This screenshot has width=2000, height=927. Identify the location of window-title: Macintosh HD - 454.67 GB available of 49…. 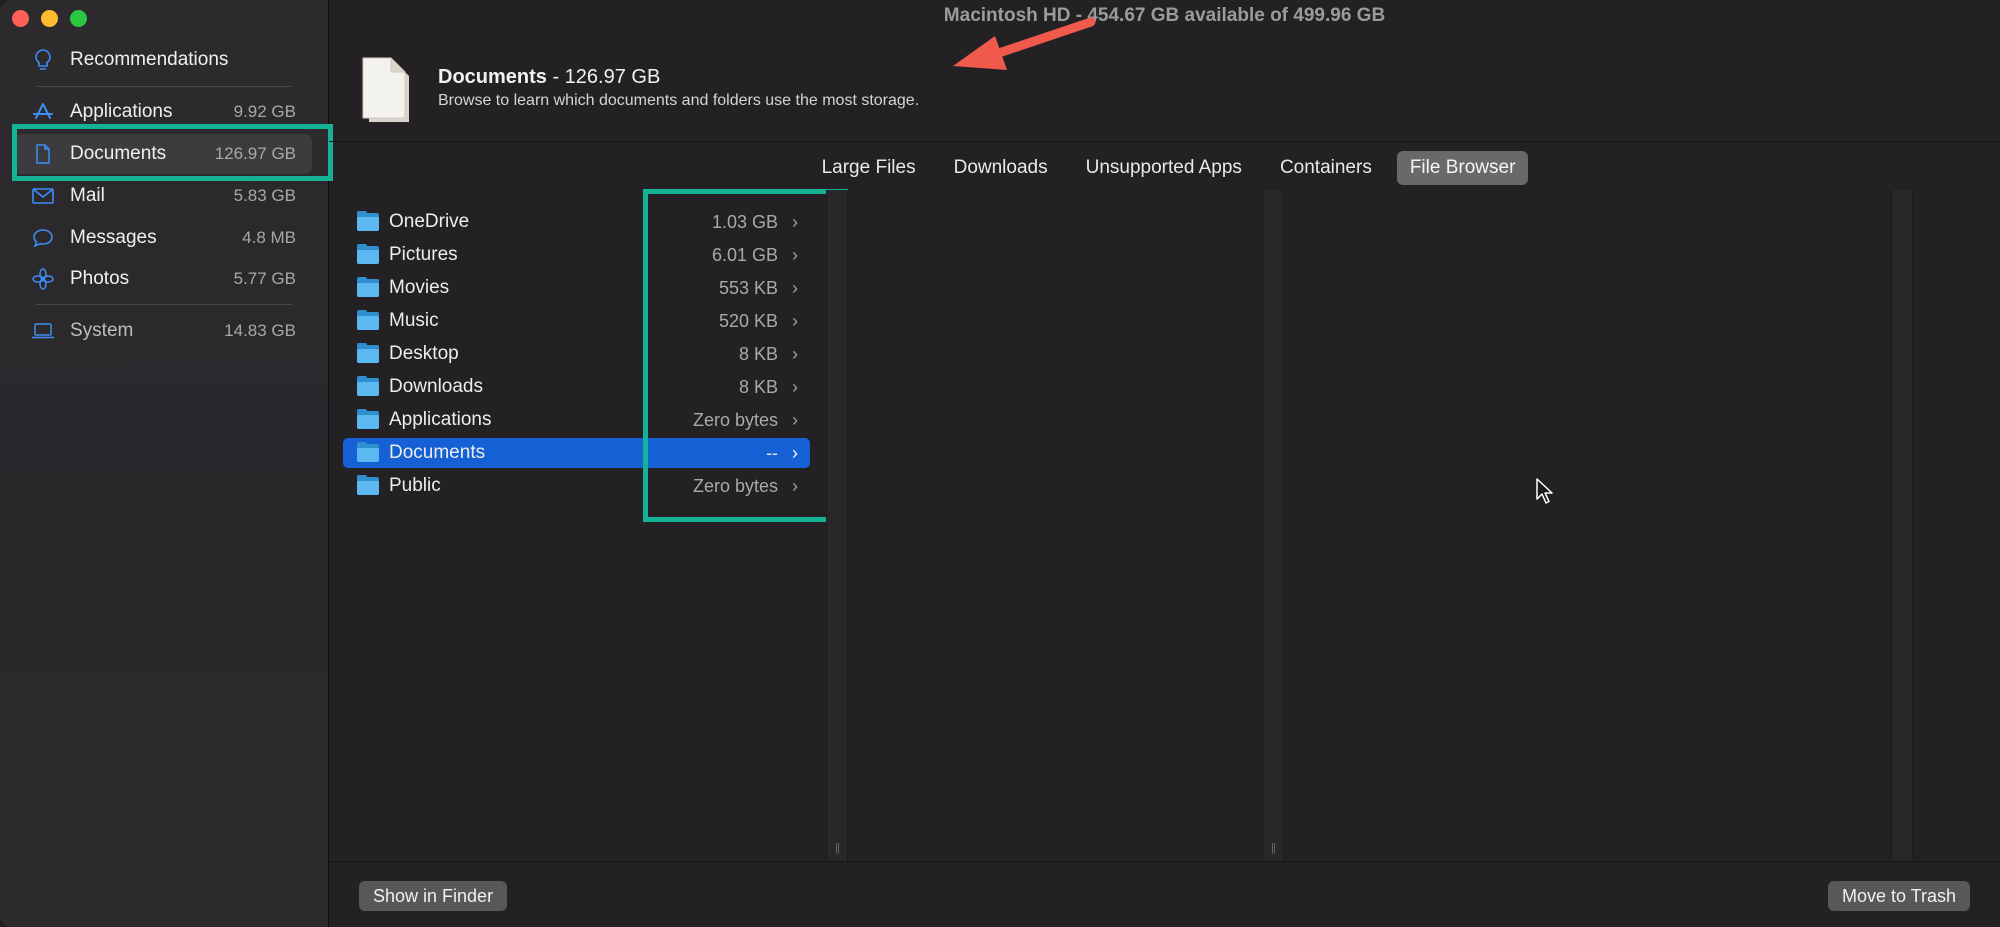
(1164, 15).